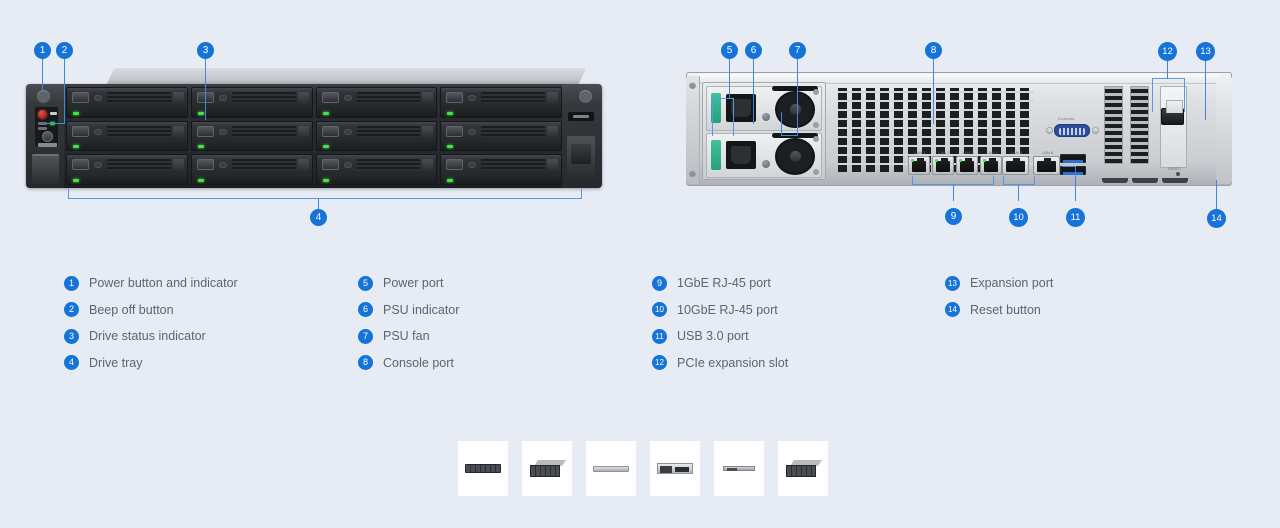 The width and height of the screenshot is (1280, 528). I want to click on usb-port-upper, so click(1073, 158).